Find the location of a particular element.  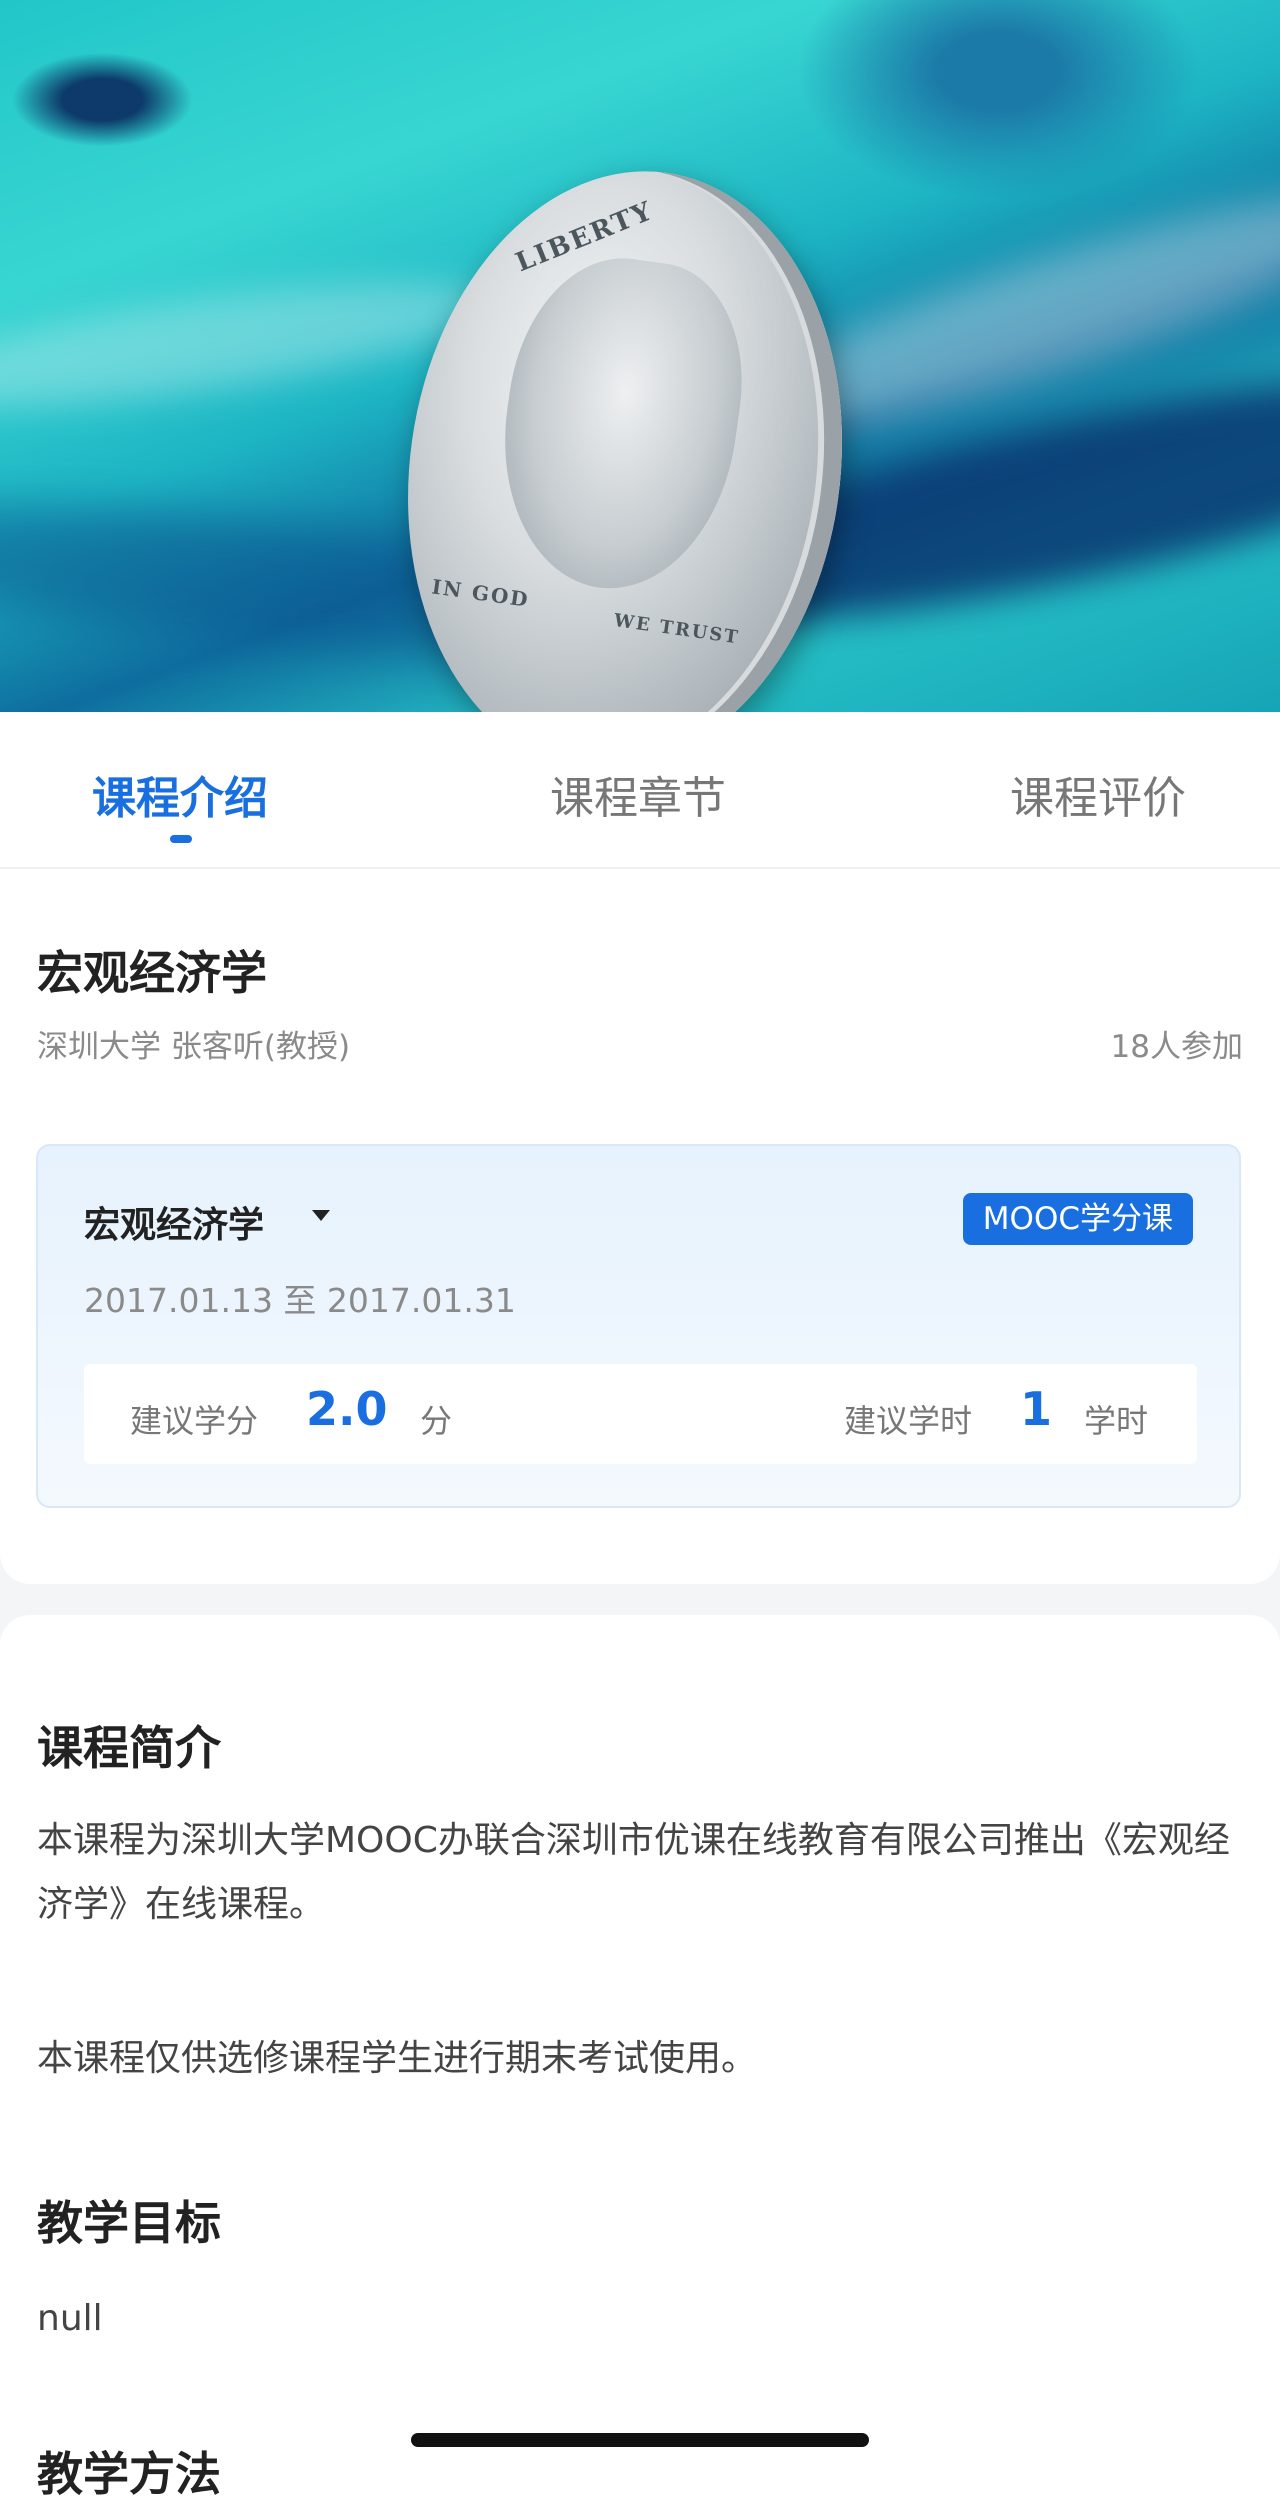

course-school-teacher: 深圳大学 张客听(教授) is located at coordinates (194, 1047).